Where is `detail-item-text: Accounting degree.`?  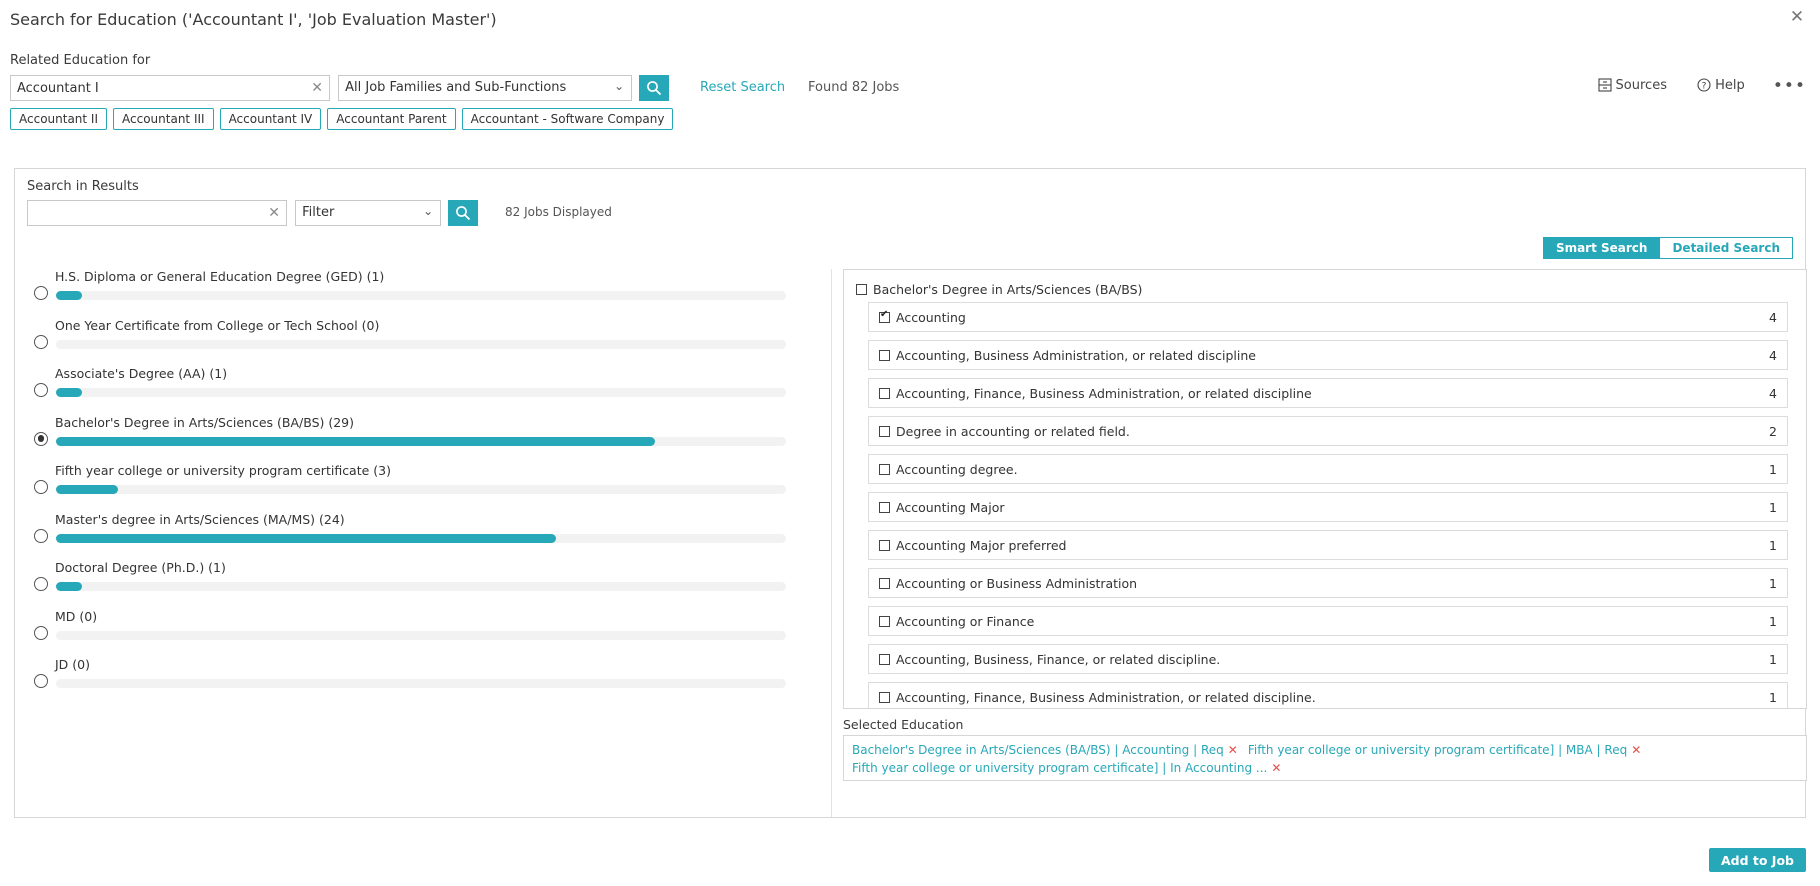 detail-item-text: Accounting degree. is located at coordinates (957, 469).